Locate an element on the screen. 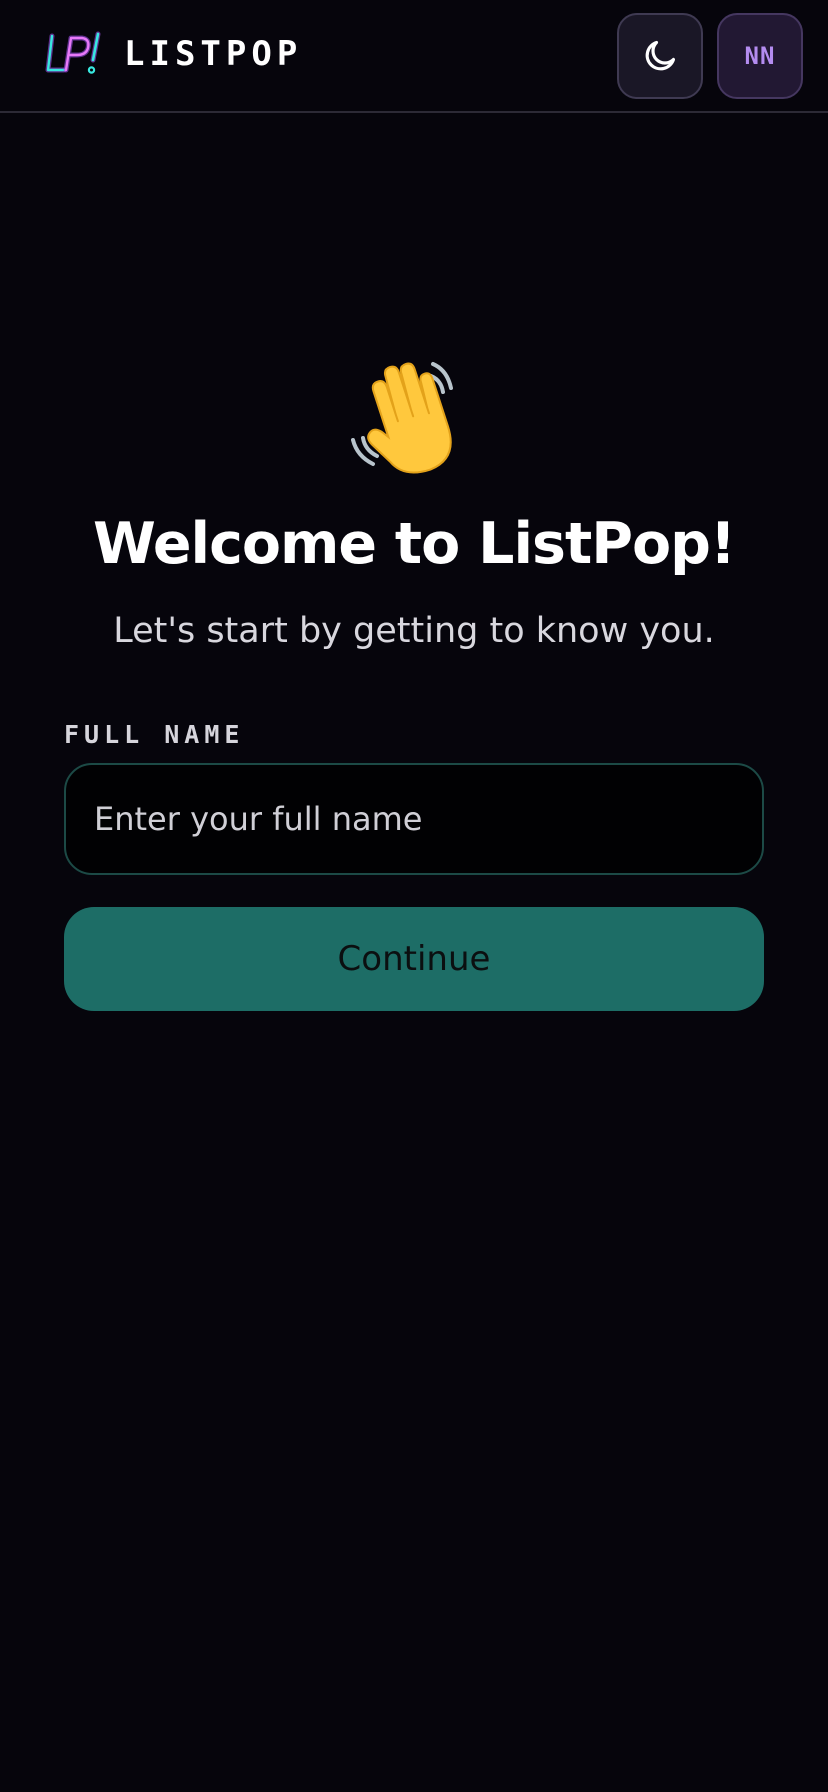  page-subtitle: Let's start by getting to know you. is located at coordinates (414, 631).